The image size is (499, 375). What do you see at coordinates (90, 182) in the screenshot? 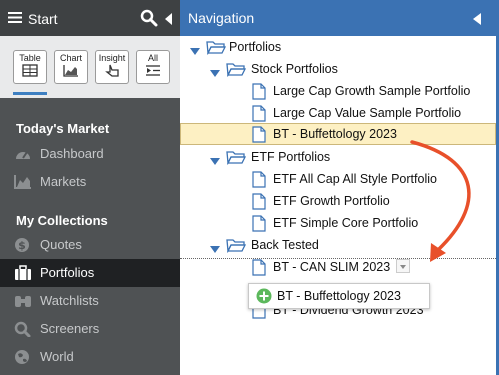
I see `sidebar-item-markets: Markets` at bounding box center [90, 182].